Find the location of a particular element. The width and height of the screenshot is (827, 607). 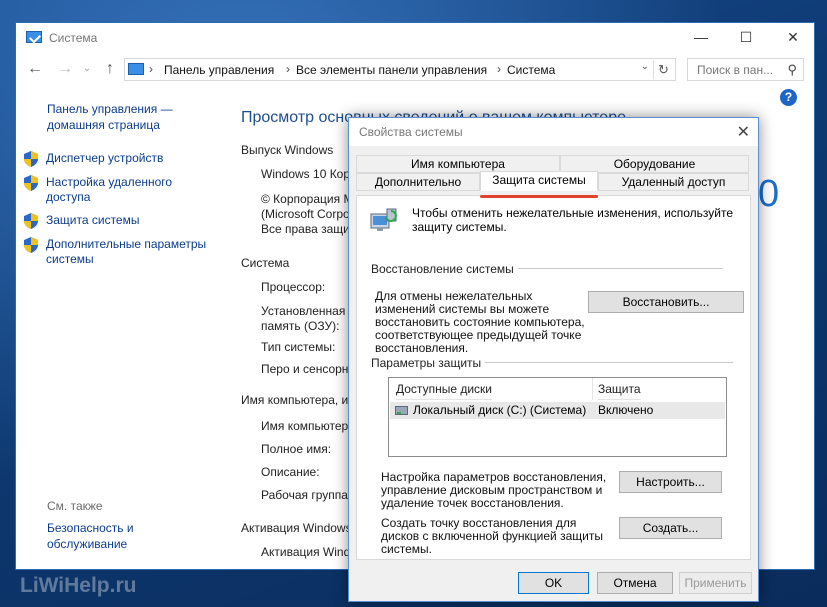

system-field-label: Процессор: is located at coordinates (293, 287).